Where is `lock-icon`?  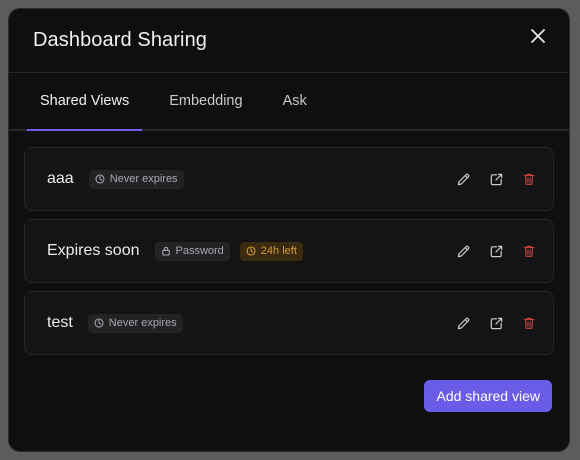
lock-icon is located at coordinates (165, 251).